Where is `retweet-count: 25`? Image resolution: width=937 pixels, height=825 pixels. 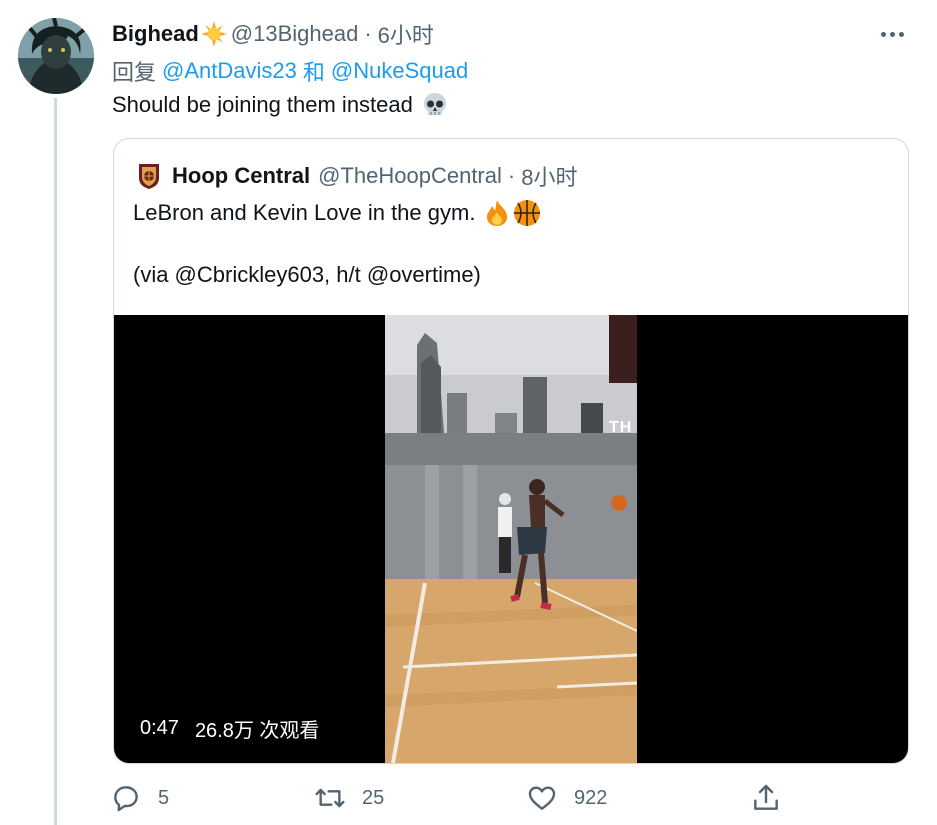 retweet-count: 25 is located at coordinates (373, 797).